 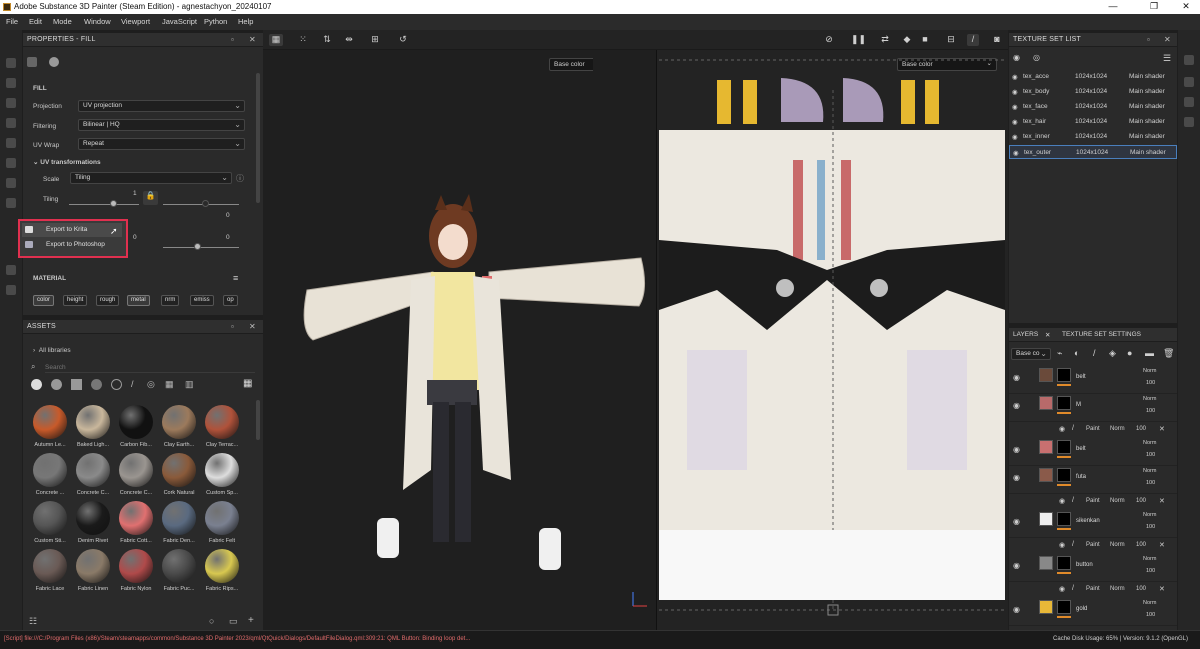 What do you see at coordinates (151, 178) in the screenshot?
I see `scale-dropdown: Tiling ⌄` at bounding box center [151, 178].